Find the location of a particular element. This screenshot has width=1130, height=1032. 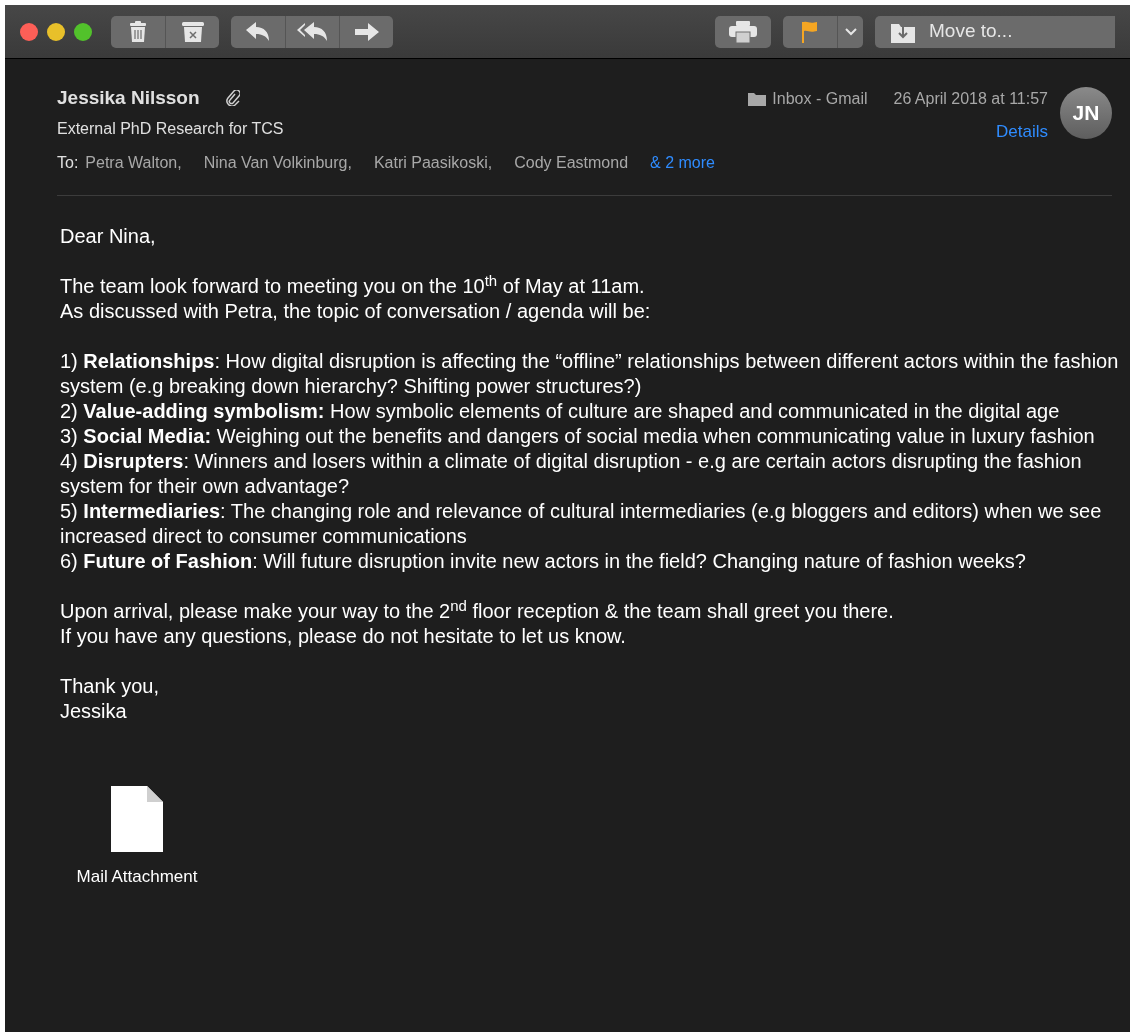

body-text: 3) Social Media: Weighing out the benefits and dangers of social media when communicating value in luxury fashion is located at coordinates (578, 436).